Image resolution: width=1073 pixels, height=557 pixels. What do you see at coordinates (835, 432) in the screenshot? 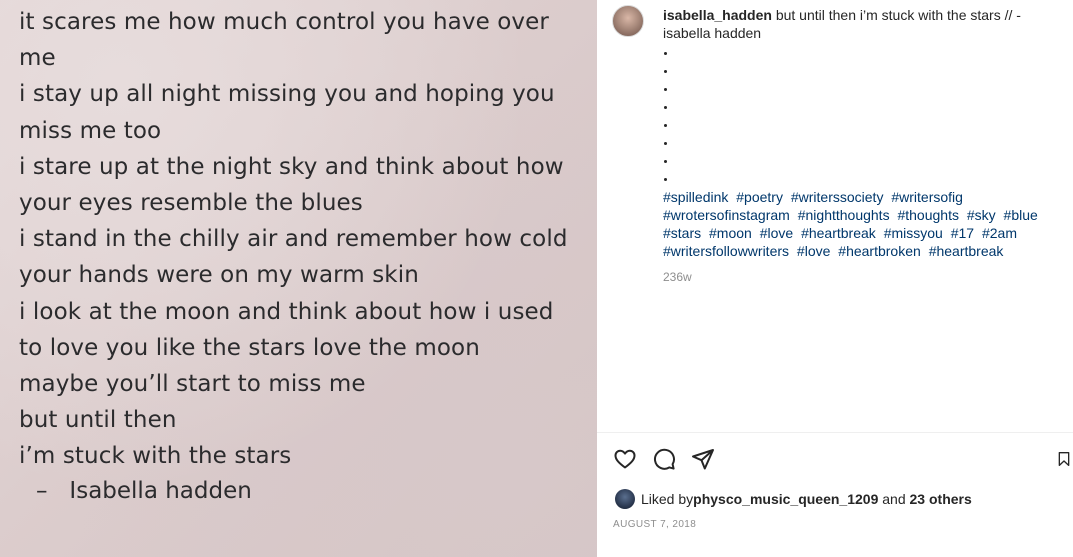
I see `divider` at bounding box center [835, 432].